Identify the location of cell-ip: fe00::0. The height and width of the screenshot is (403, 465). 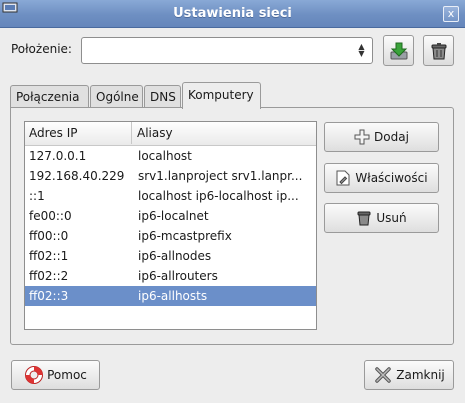
(50, 216).